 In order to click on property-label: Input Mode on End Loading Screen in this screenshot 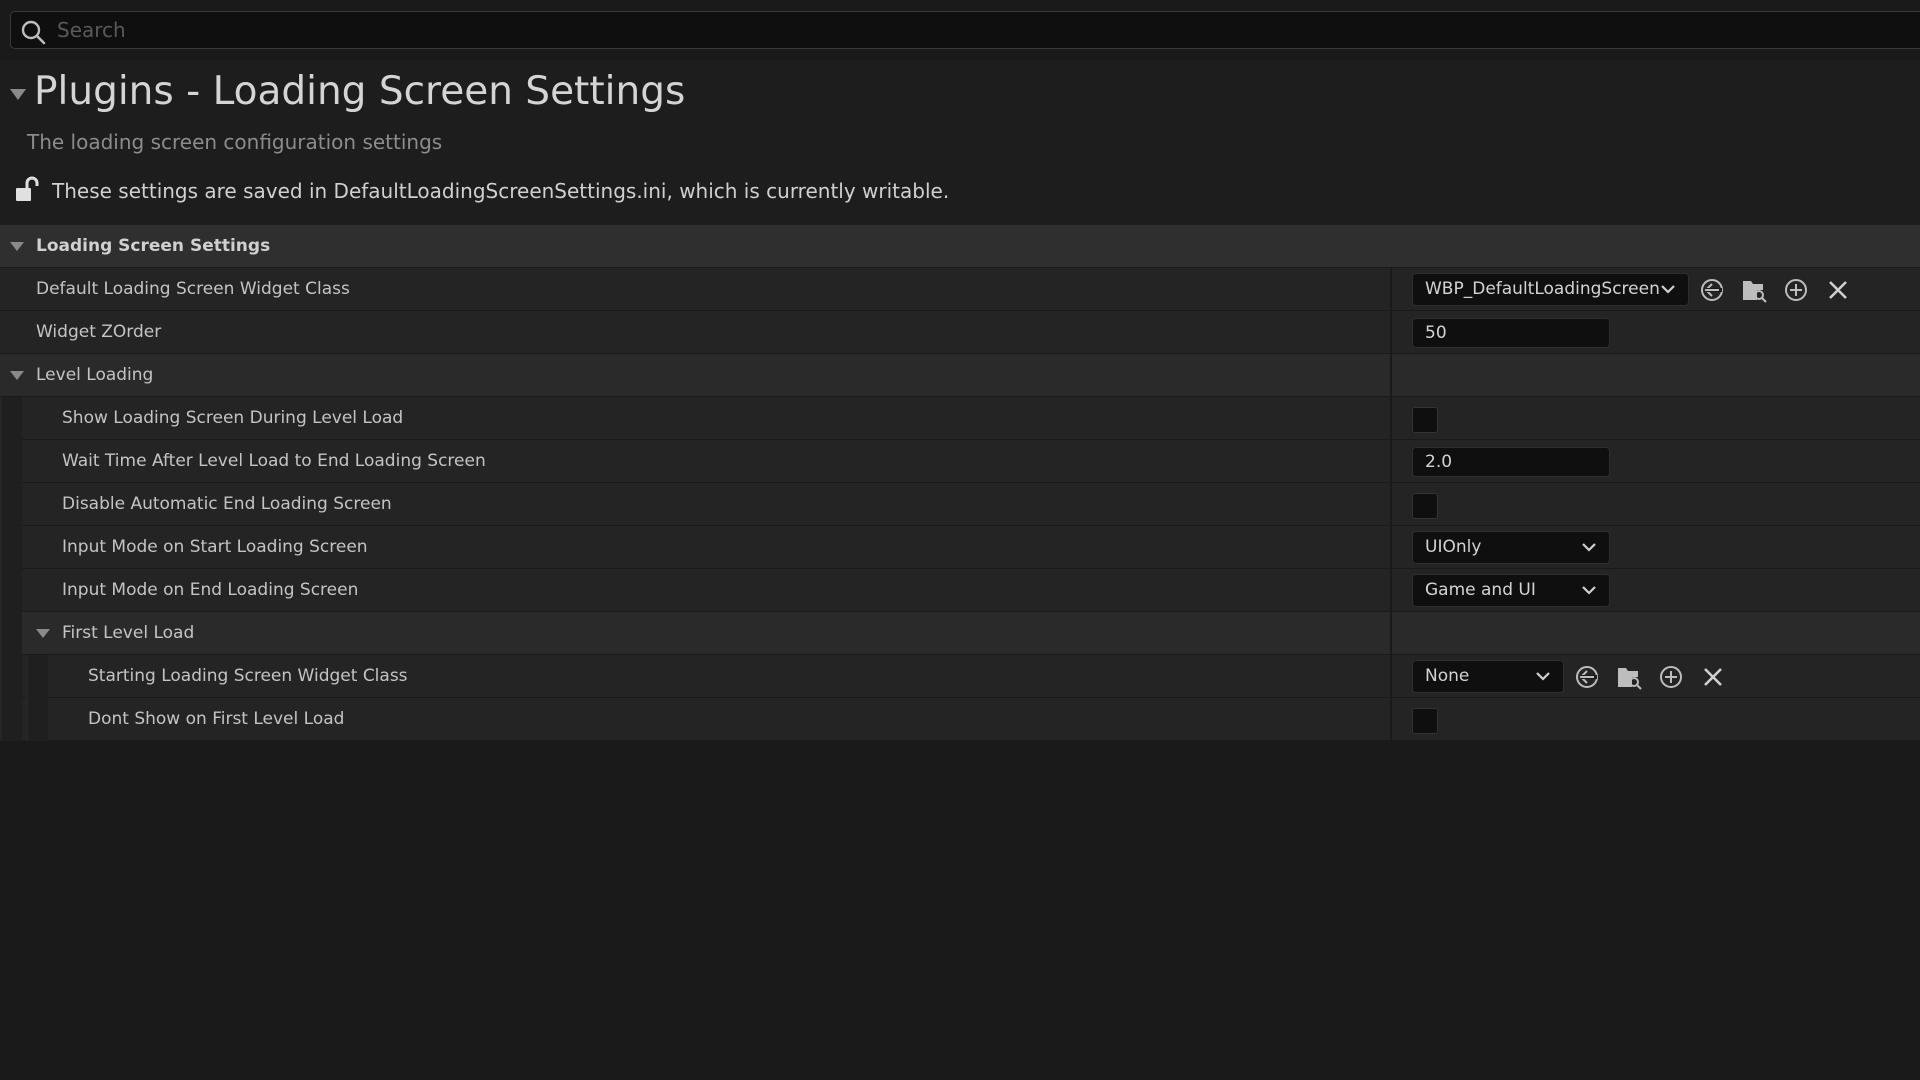, I will do `click(210, 590)`.